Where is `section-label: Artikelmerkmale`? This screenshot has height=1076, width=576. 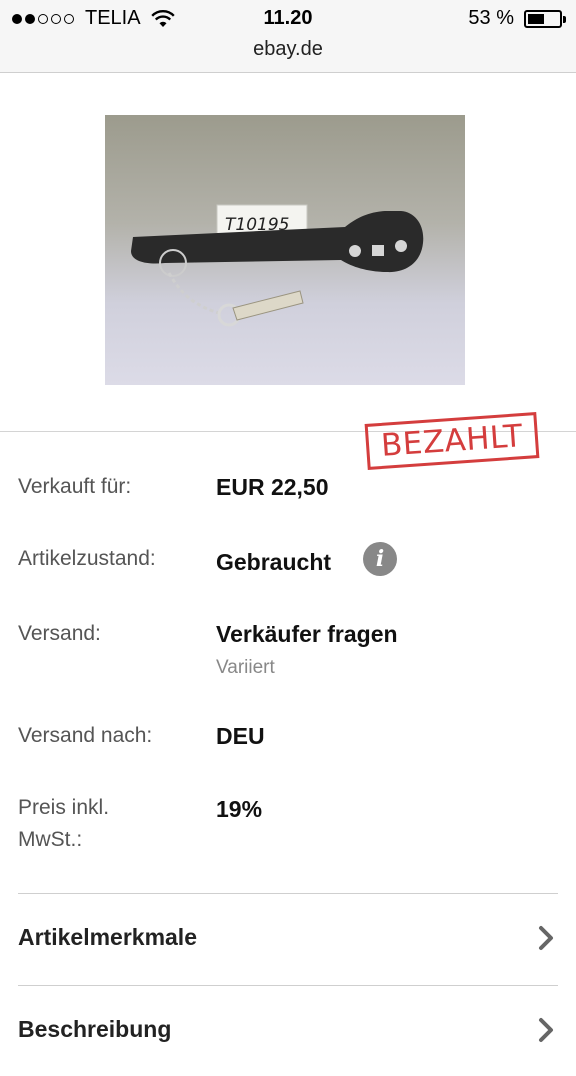 section-label: Artikelmerkmale is located at coordinates (107, 937).